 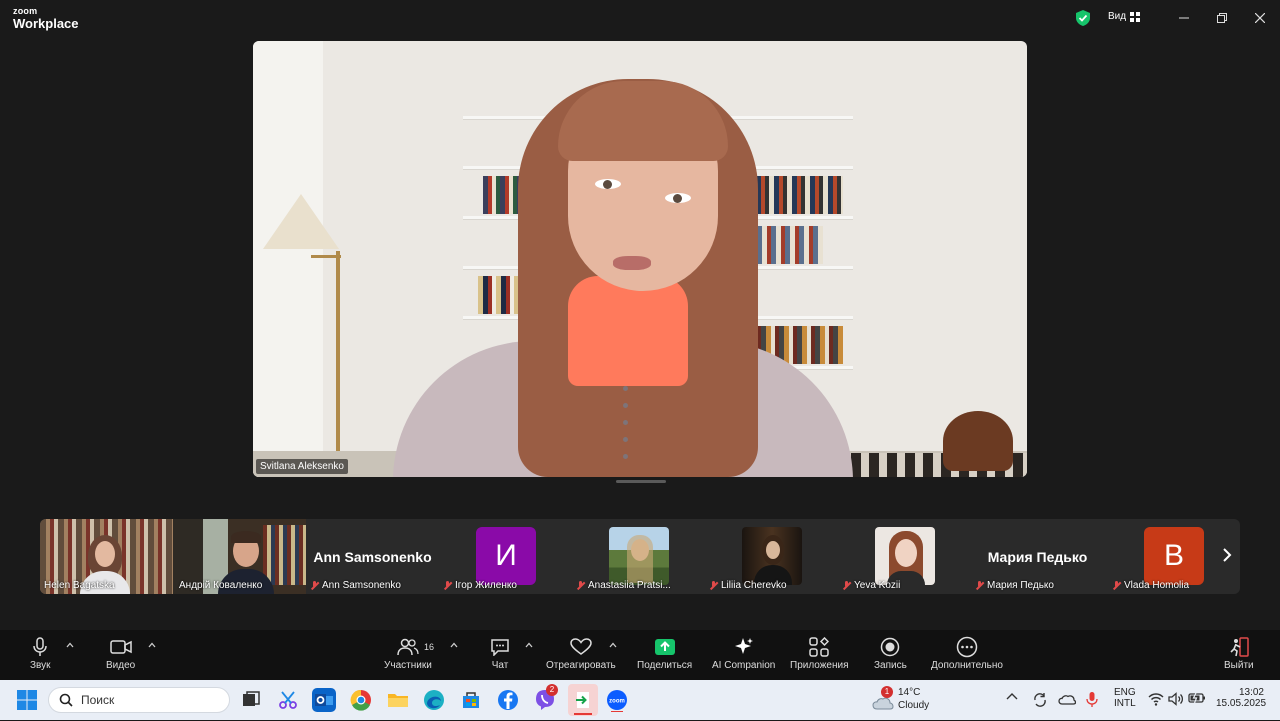 I want to click on right-eye, so click(x=678, y=198).